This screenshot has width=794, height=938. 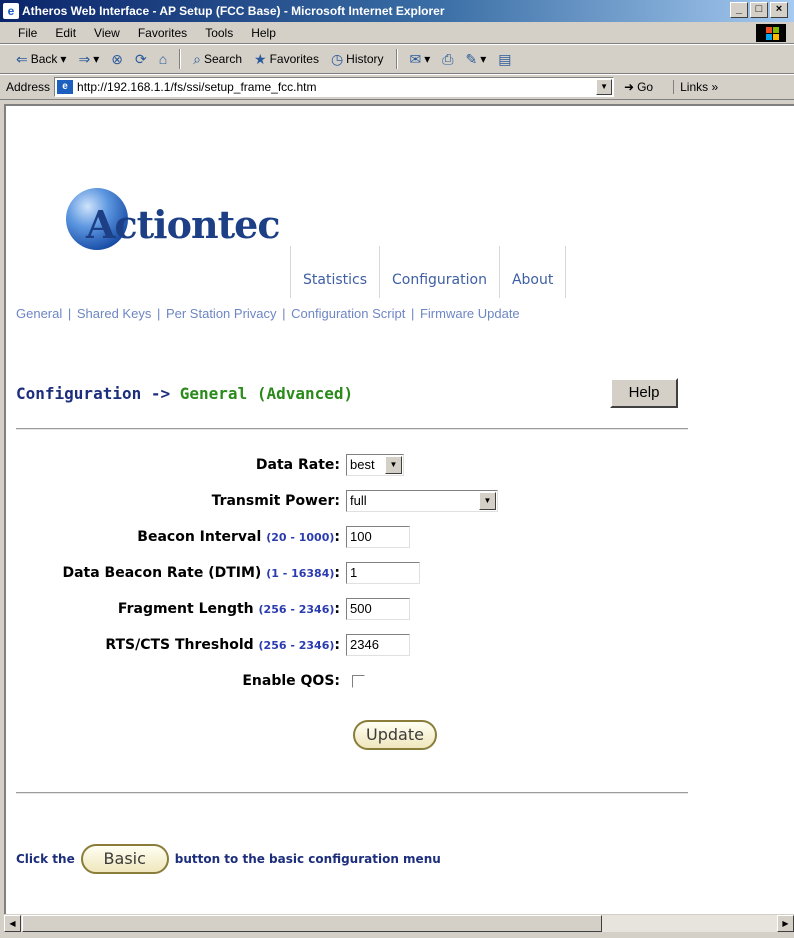 I want to click on minimize-button: _, so click(x=739, y=10).